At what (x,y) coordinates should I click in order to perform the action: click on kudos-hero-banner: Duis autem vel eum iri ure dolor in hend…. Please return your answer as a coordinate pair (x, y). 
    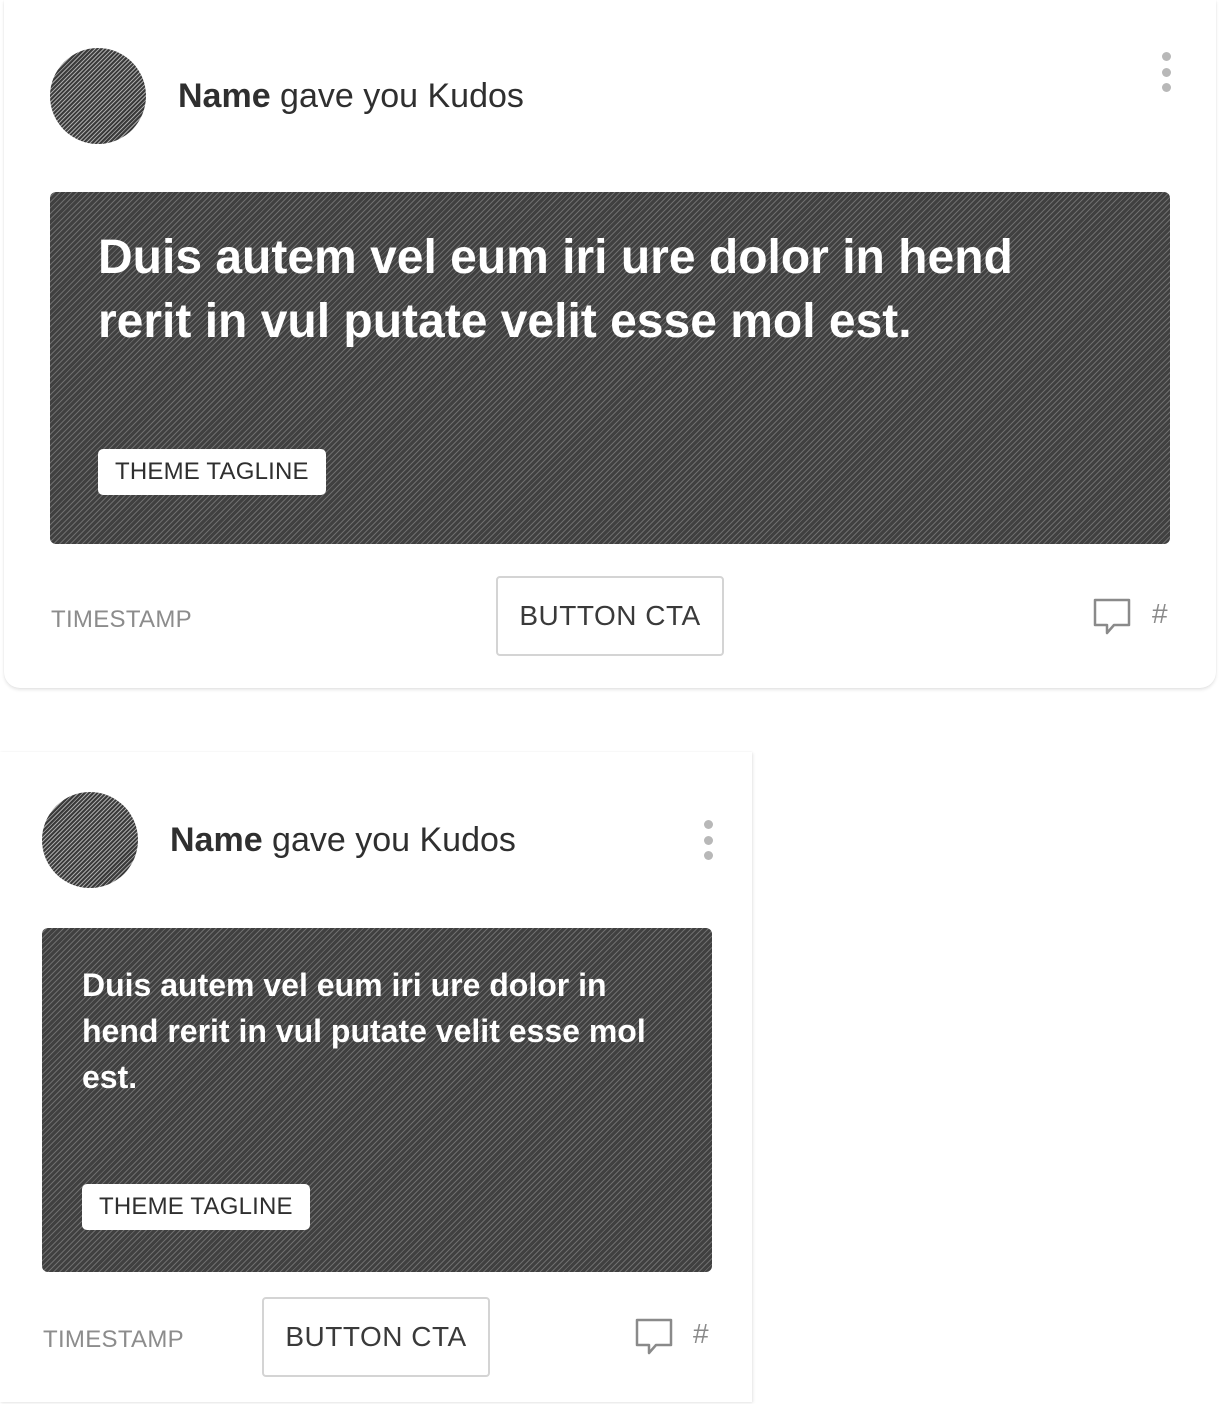
    Looking at the image, I should click on (377, 1100).